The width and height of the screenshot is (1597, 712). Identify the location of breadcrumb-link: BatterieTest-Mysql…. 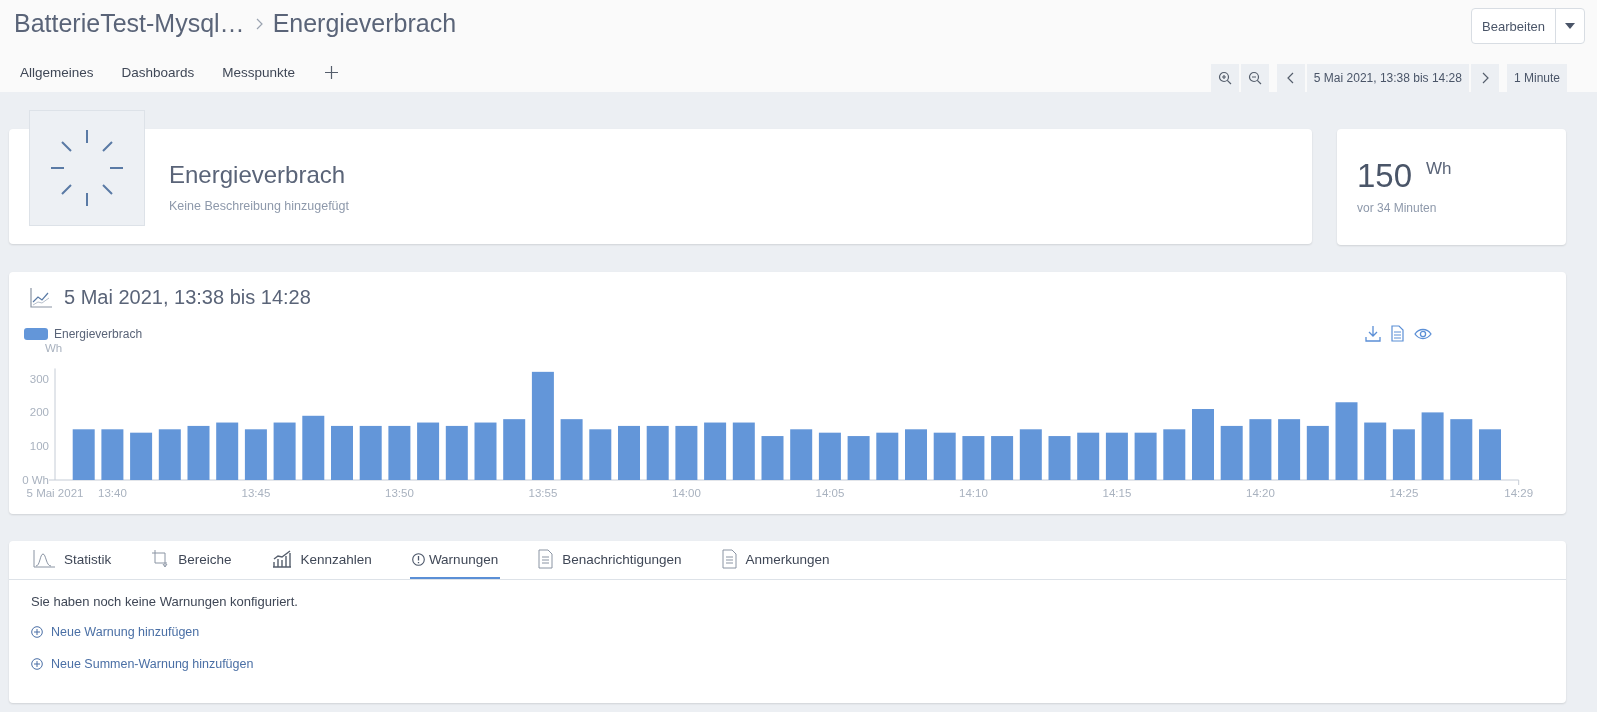
(129, 23).